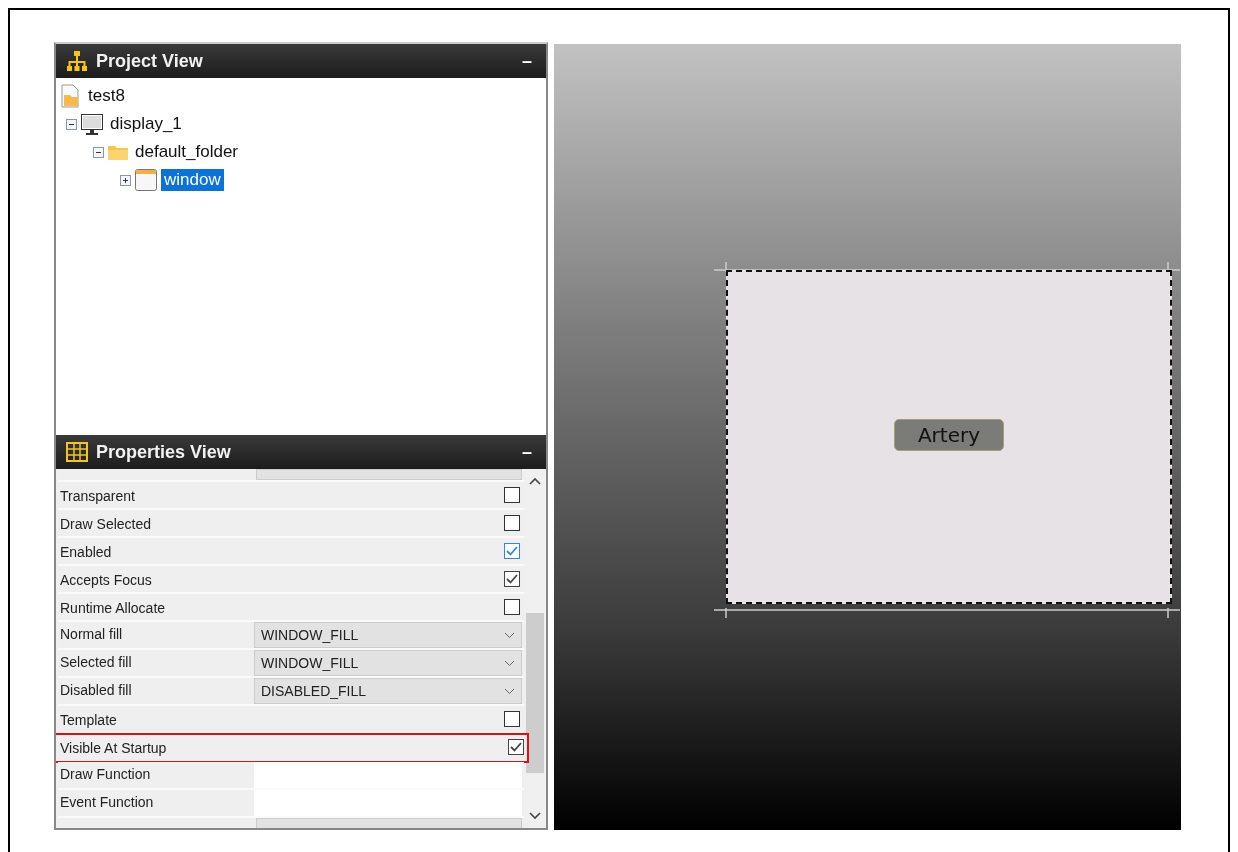 The height and width of the screenshot is (852, 1238). What do you see at coordinates (164, 452) in the screenshot?
I see `panel-title: Properties View` at bounding box center [164, 452].